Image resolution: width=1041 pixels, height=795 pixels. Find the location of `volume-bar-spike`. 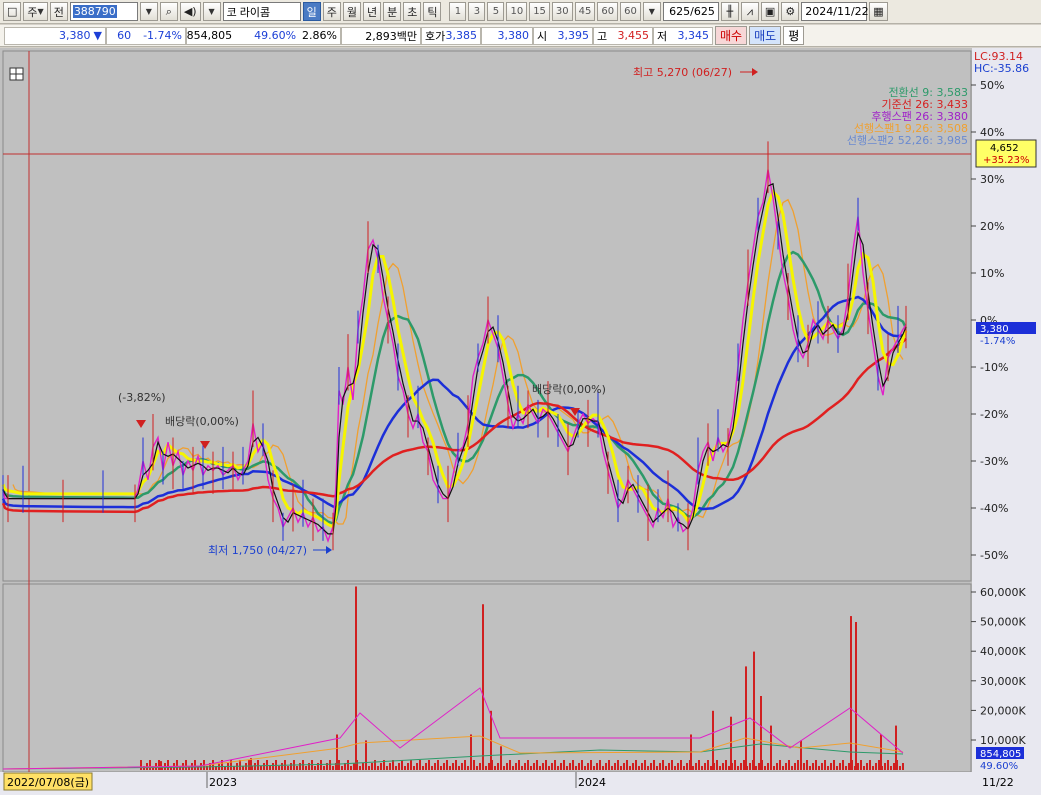

volume-bar-spike is located at coordinates (754, 710).